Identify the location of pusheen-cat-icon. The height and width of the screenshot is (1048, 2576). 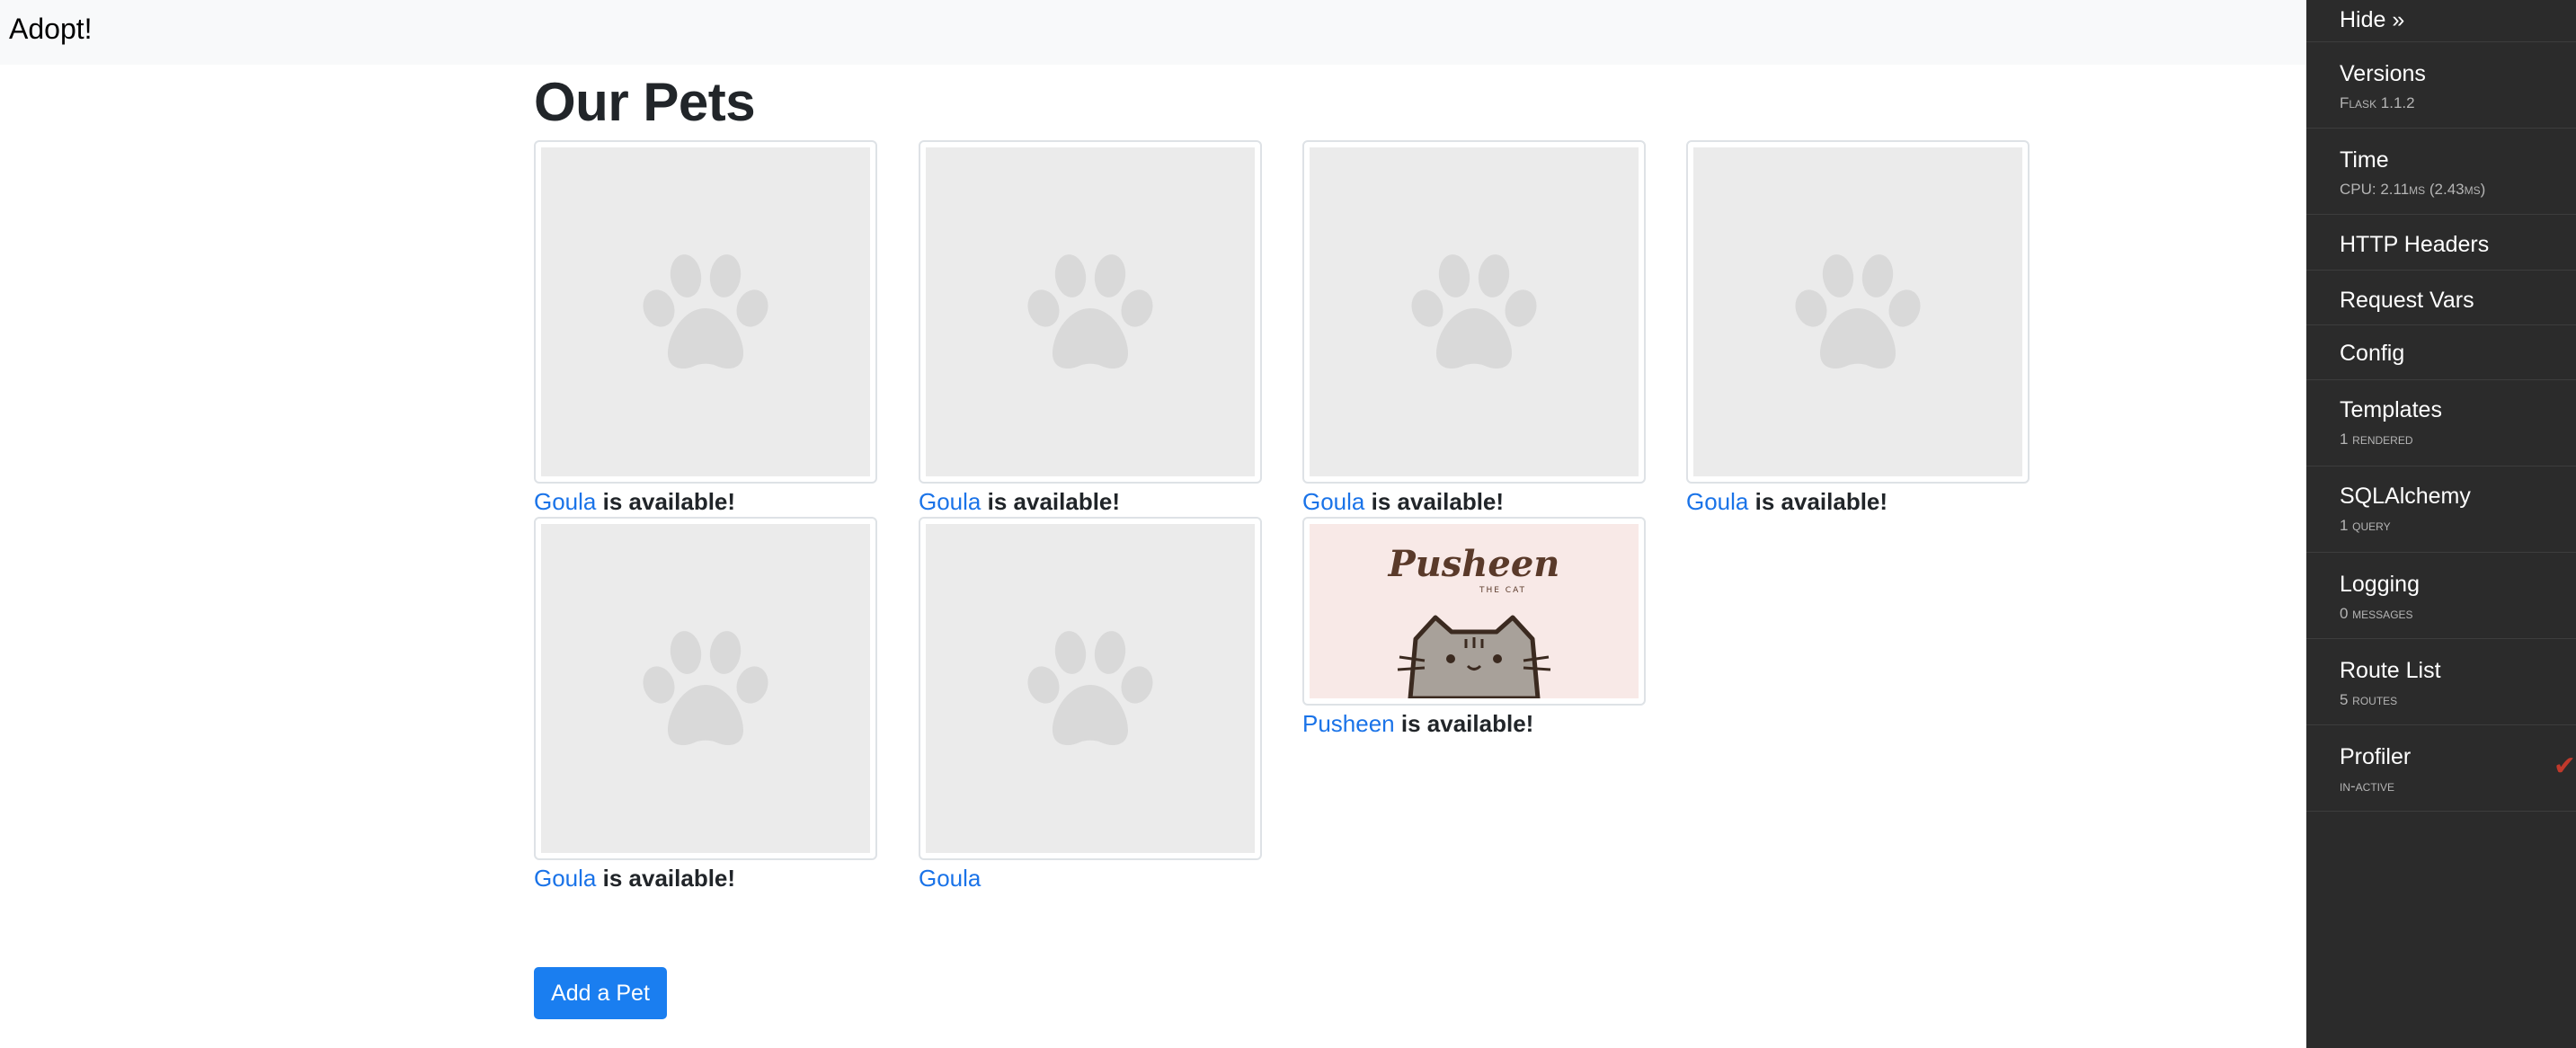
(1474, 656).